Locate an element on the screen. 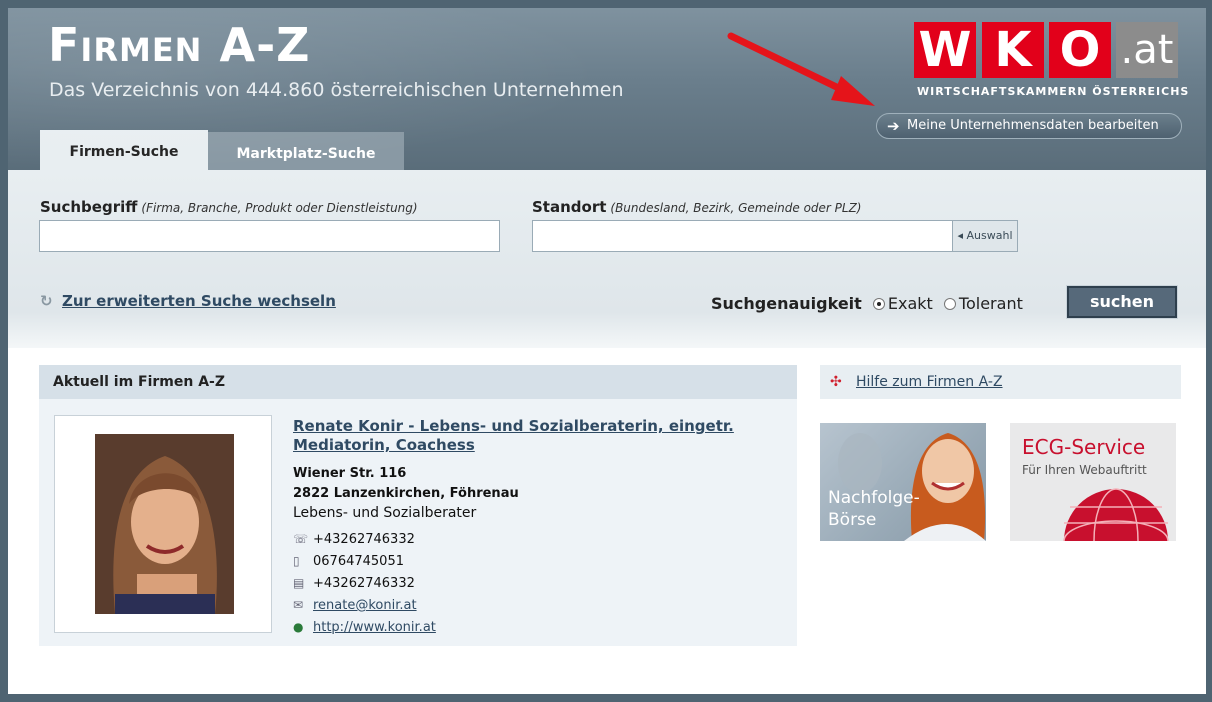  company-photo is located at coordinates (164, 524).